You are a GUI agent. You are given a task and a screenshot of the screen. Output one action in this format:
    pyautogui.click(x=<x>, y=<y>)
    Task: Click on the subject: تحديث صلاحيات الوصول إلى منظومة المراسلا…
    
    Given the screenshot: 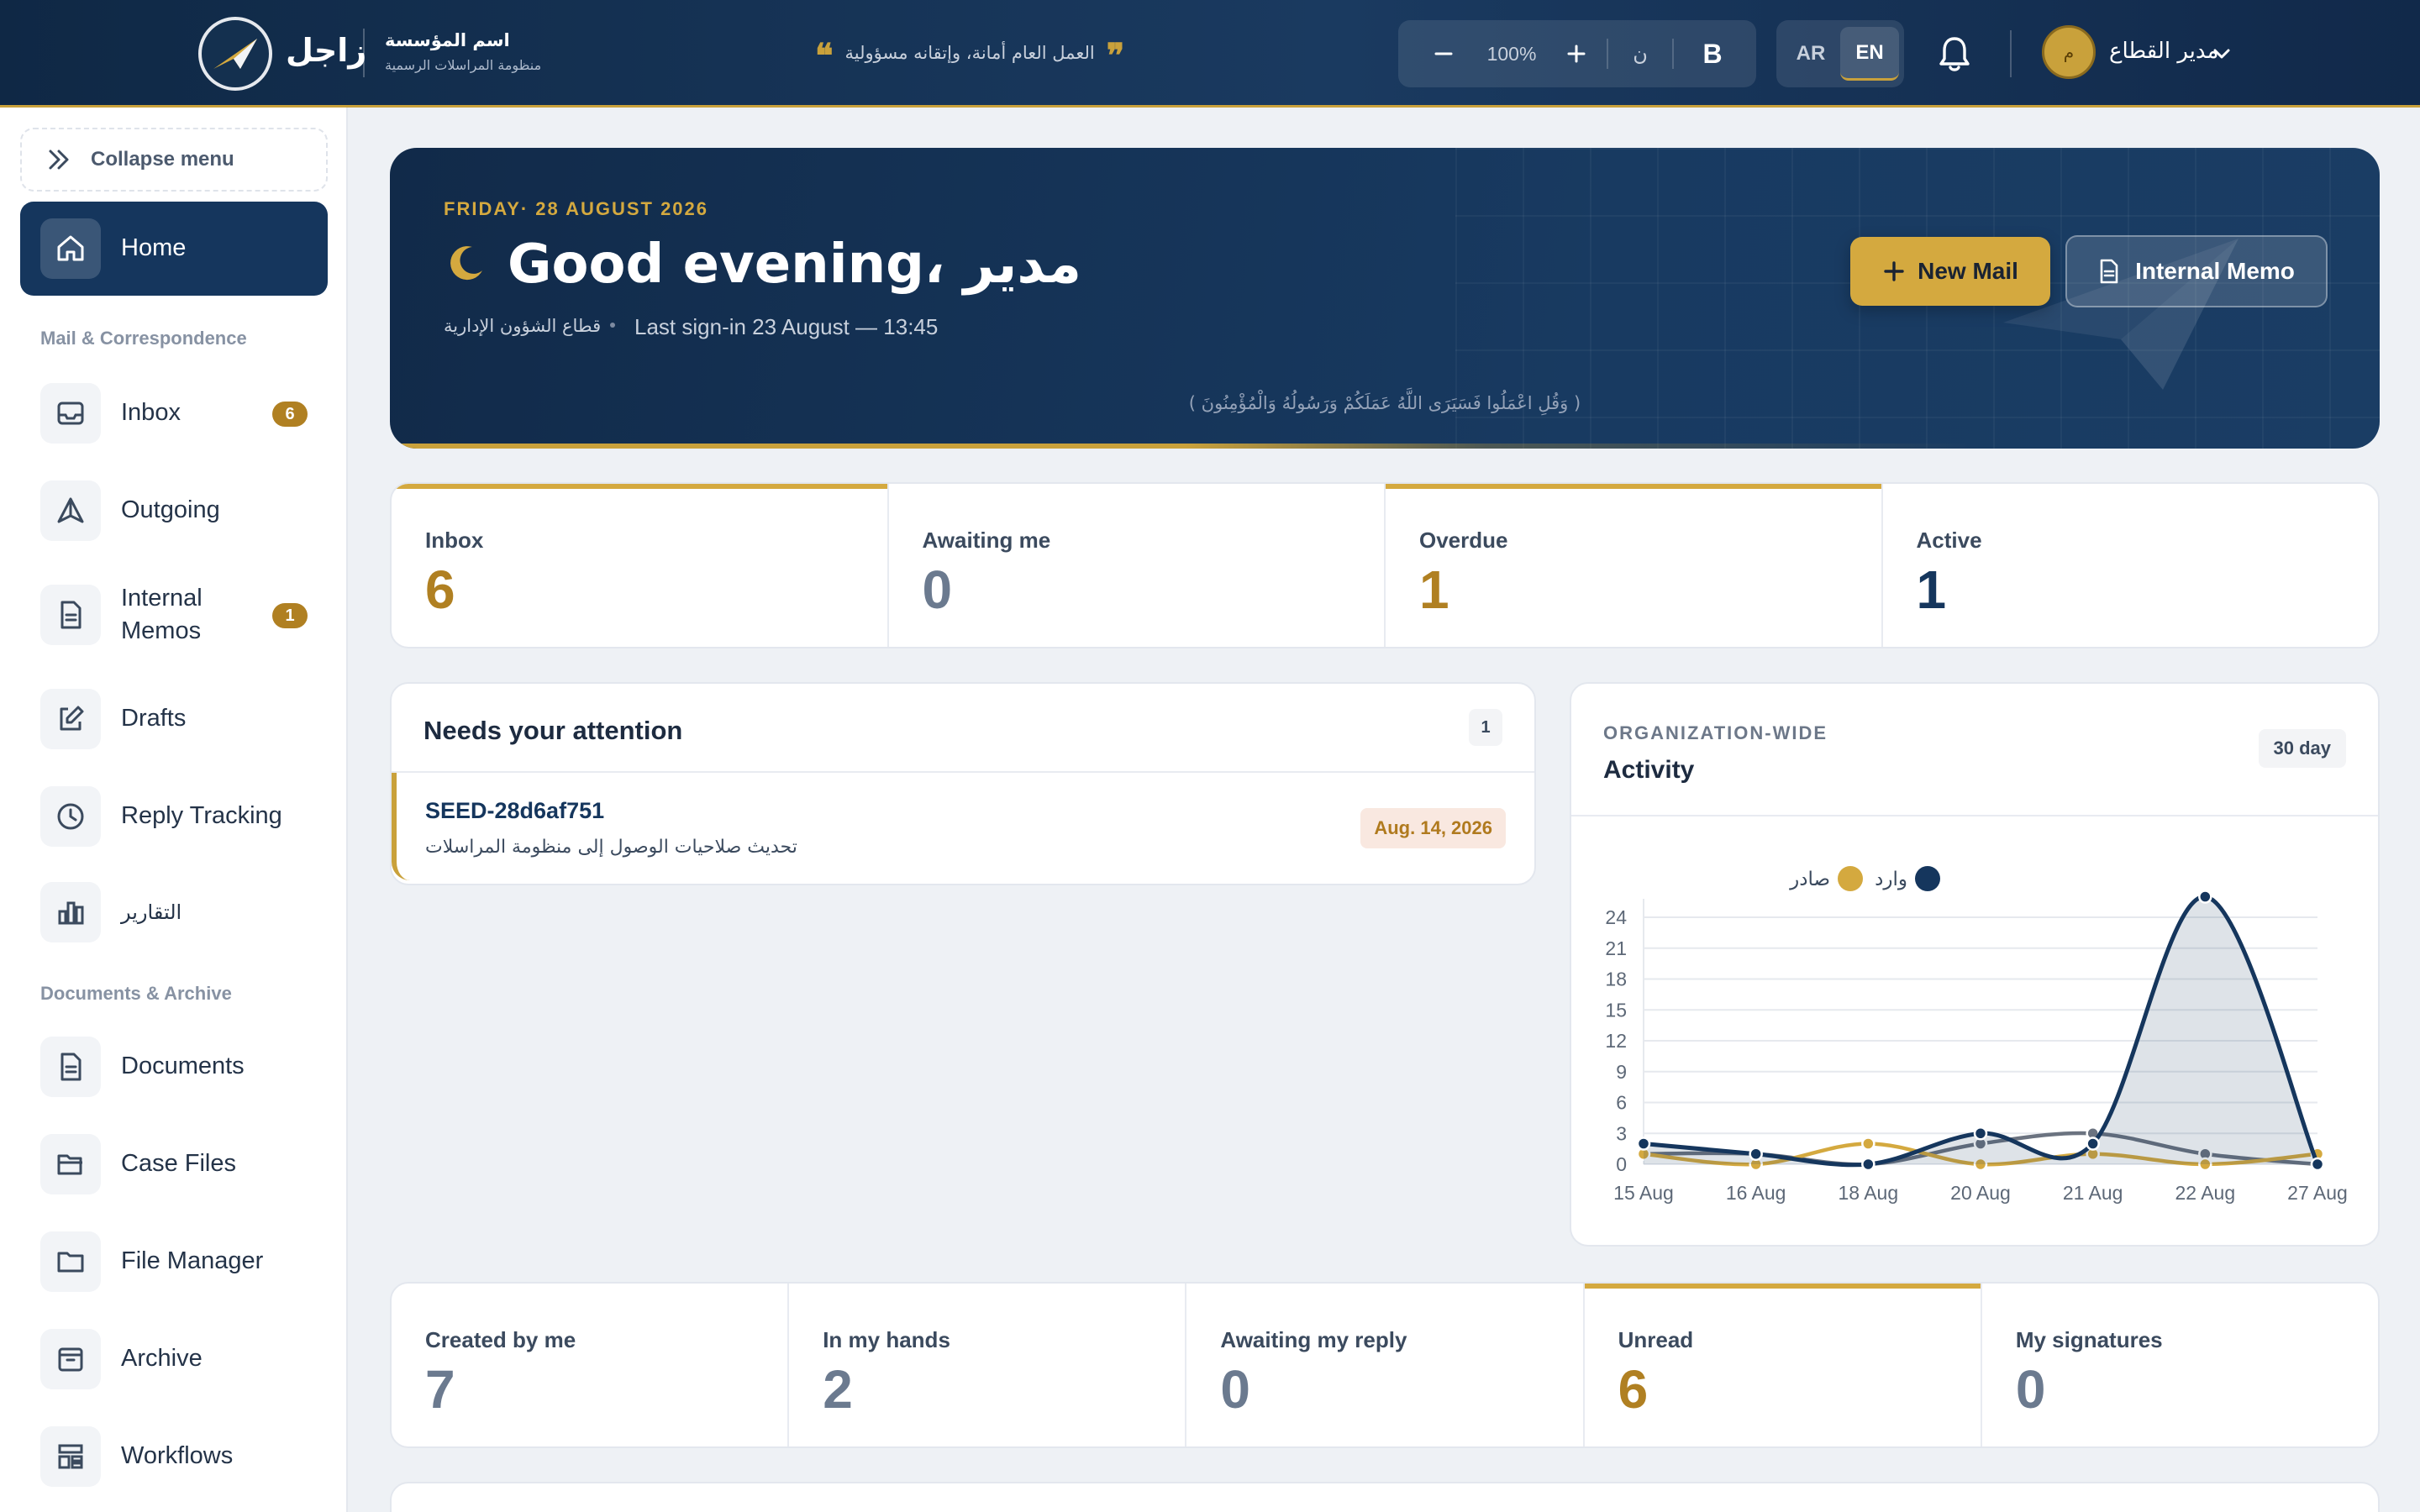 What is the action you would take?
    pyautogui.click(x=611, y=847)
    